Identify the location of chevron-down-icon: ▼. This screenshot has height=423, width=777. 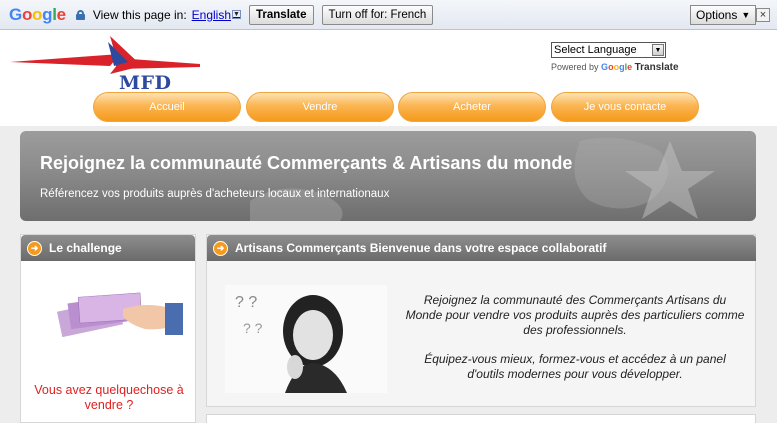
(237, 14).